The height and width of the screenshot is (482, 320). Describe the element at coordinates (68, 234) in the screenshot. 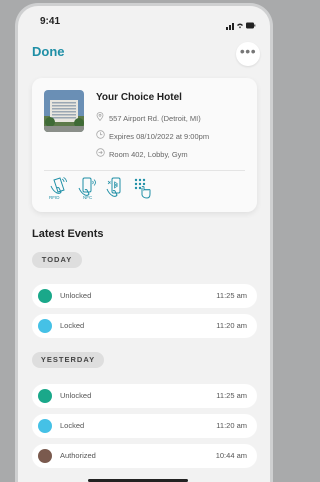

I see `latest-events-title: Latest Events` at that location.